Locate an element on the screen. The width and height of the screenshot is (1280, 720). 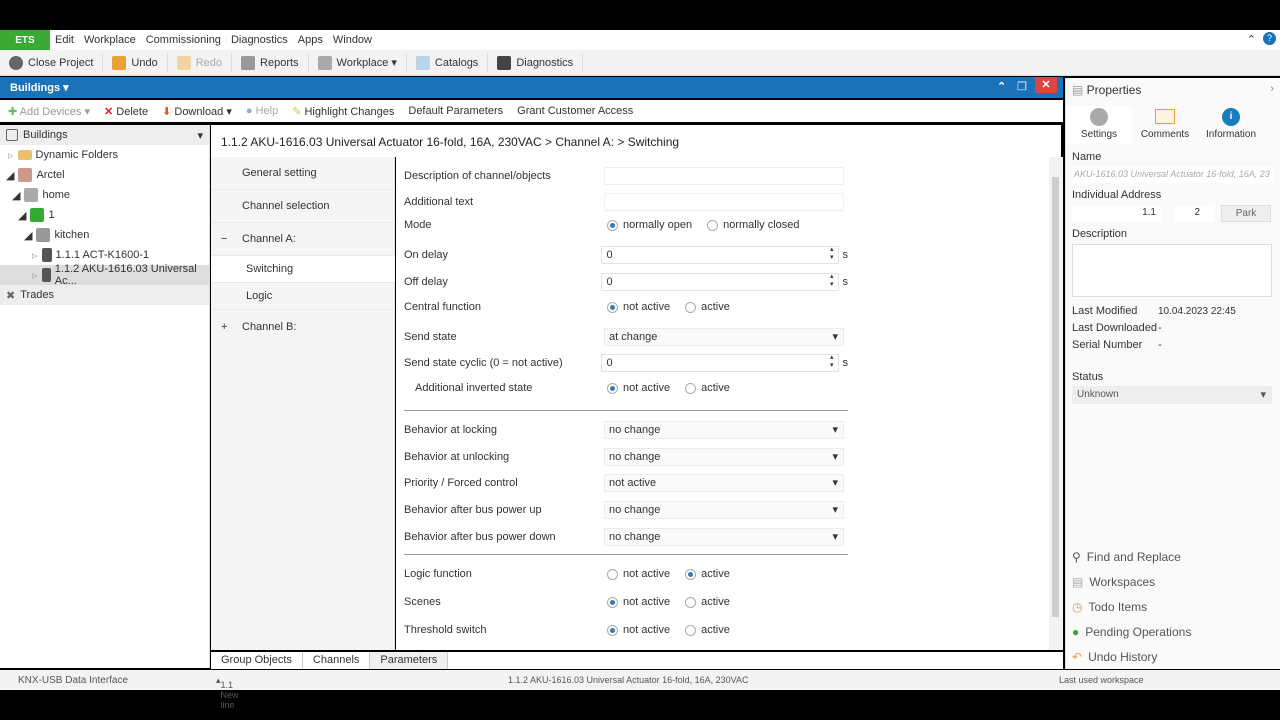
workspace-status: Last used workspace is located at coordinates (1101, 680).